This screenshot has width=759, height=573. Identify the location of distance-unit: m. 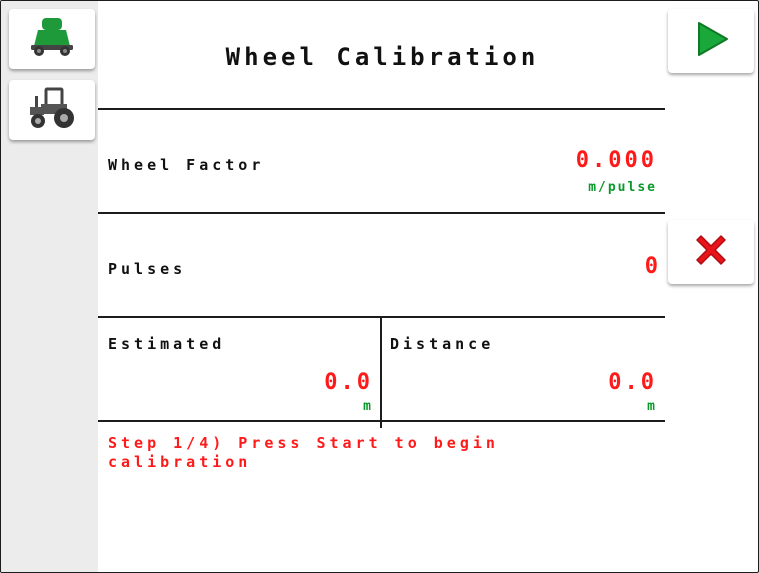
(652, 406).